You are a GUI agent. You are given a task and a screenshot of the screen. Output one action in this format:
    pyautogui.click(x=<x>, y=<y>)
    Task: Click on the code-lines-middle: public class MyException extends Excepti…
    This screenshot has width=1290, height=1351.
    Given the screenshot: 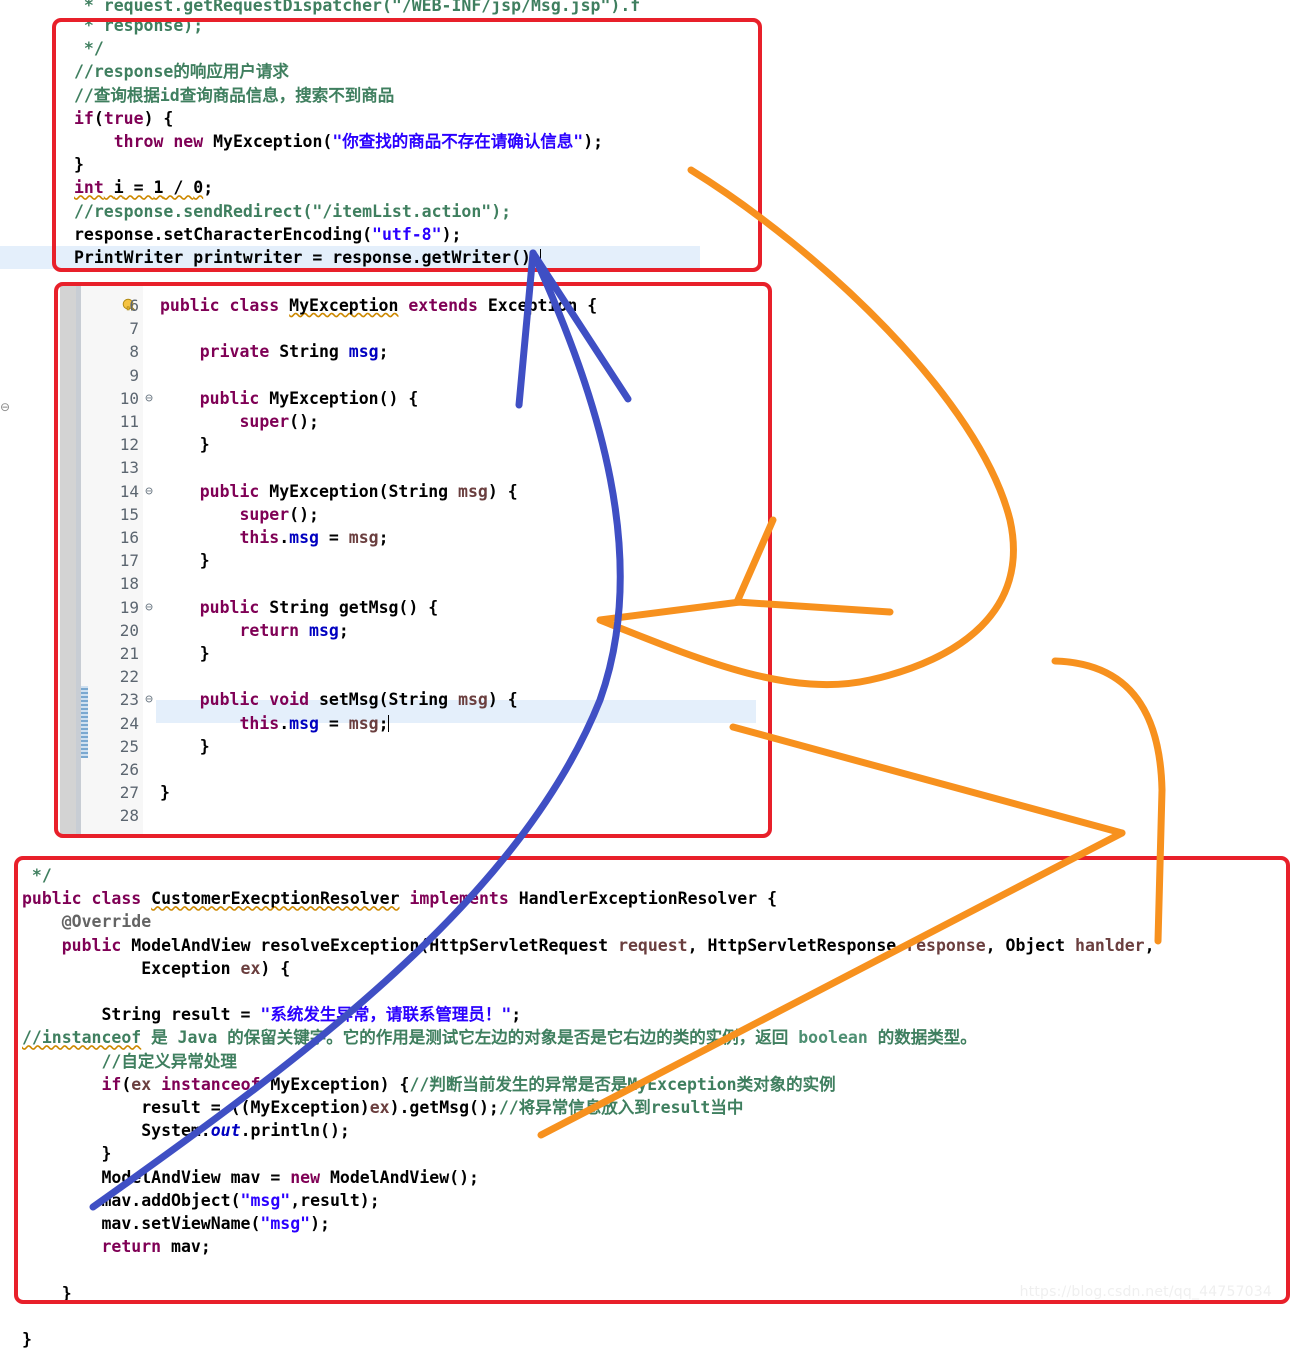 What is the action you would take?
    pyautogui.click(x=378, y=561)
    